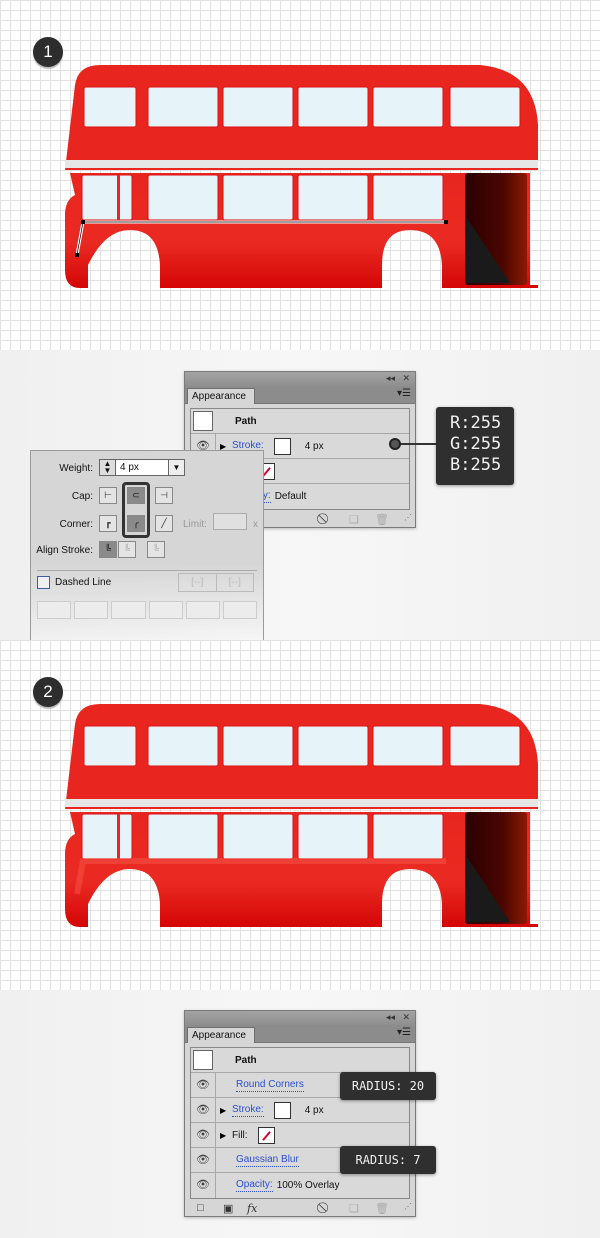  I want to click on rgb-tooltip: R:255 G:255 B:255, so click(475, 446).